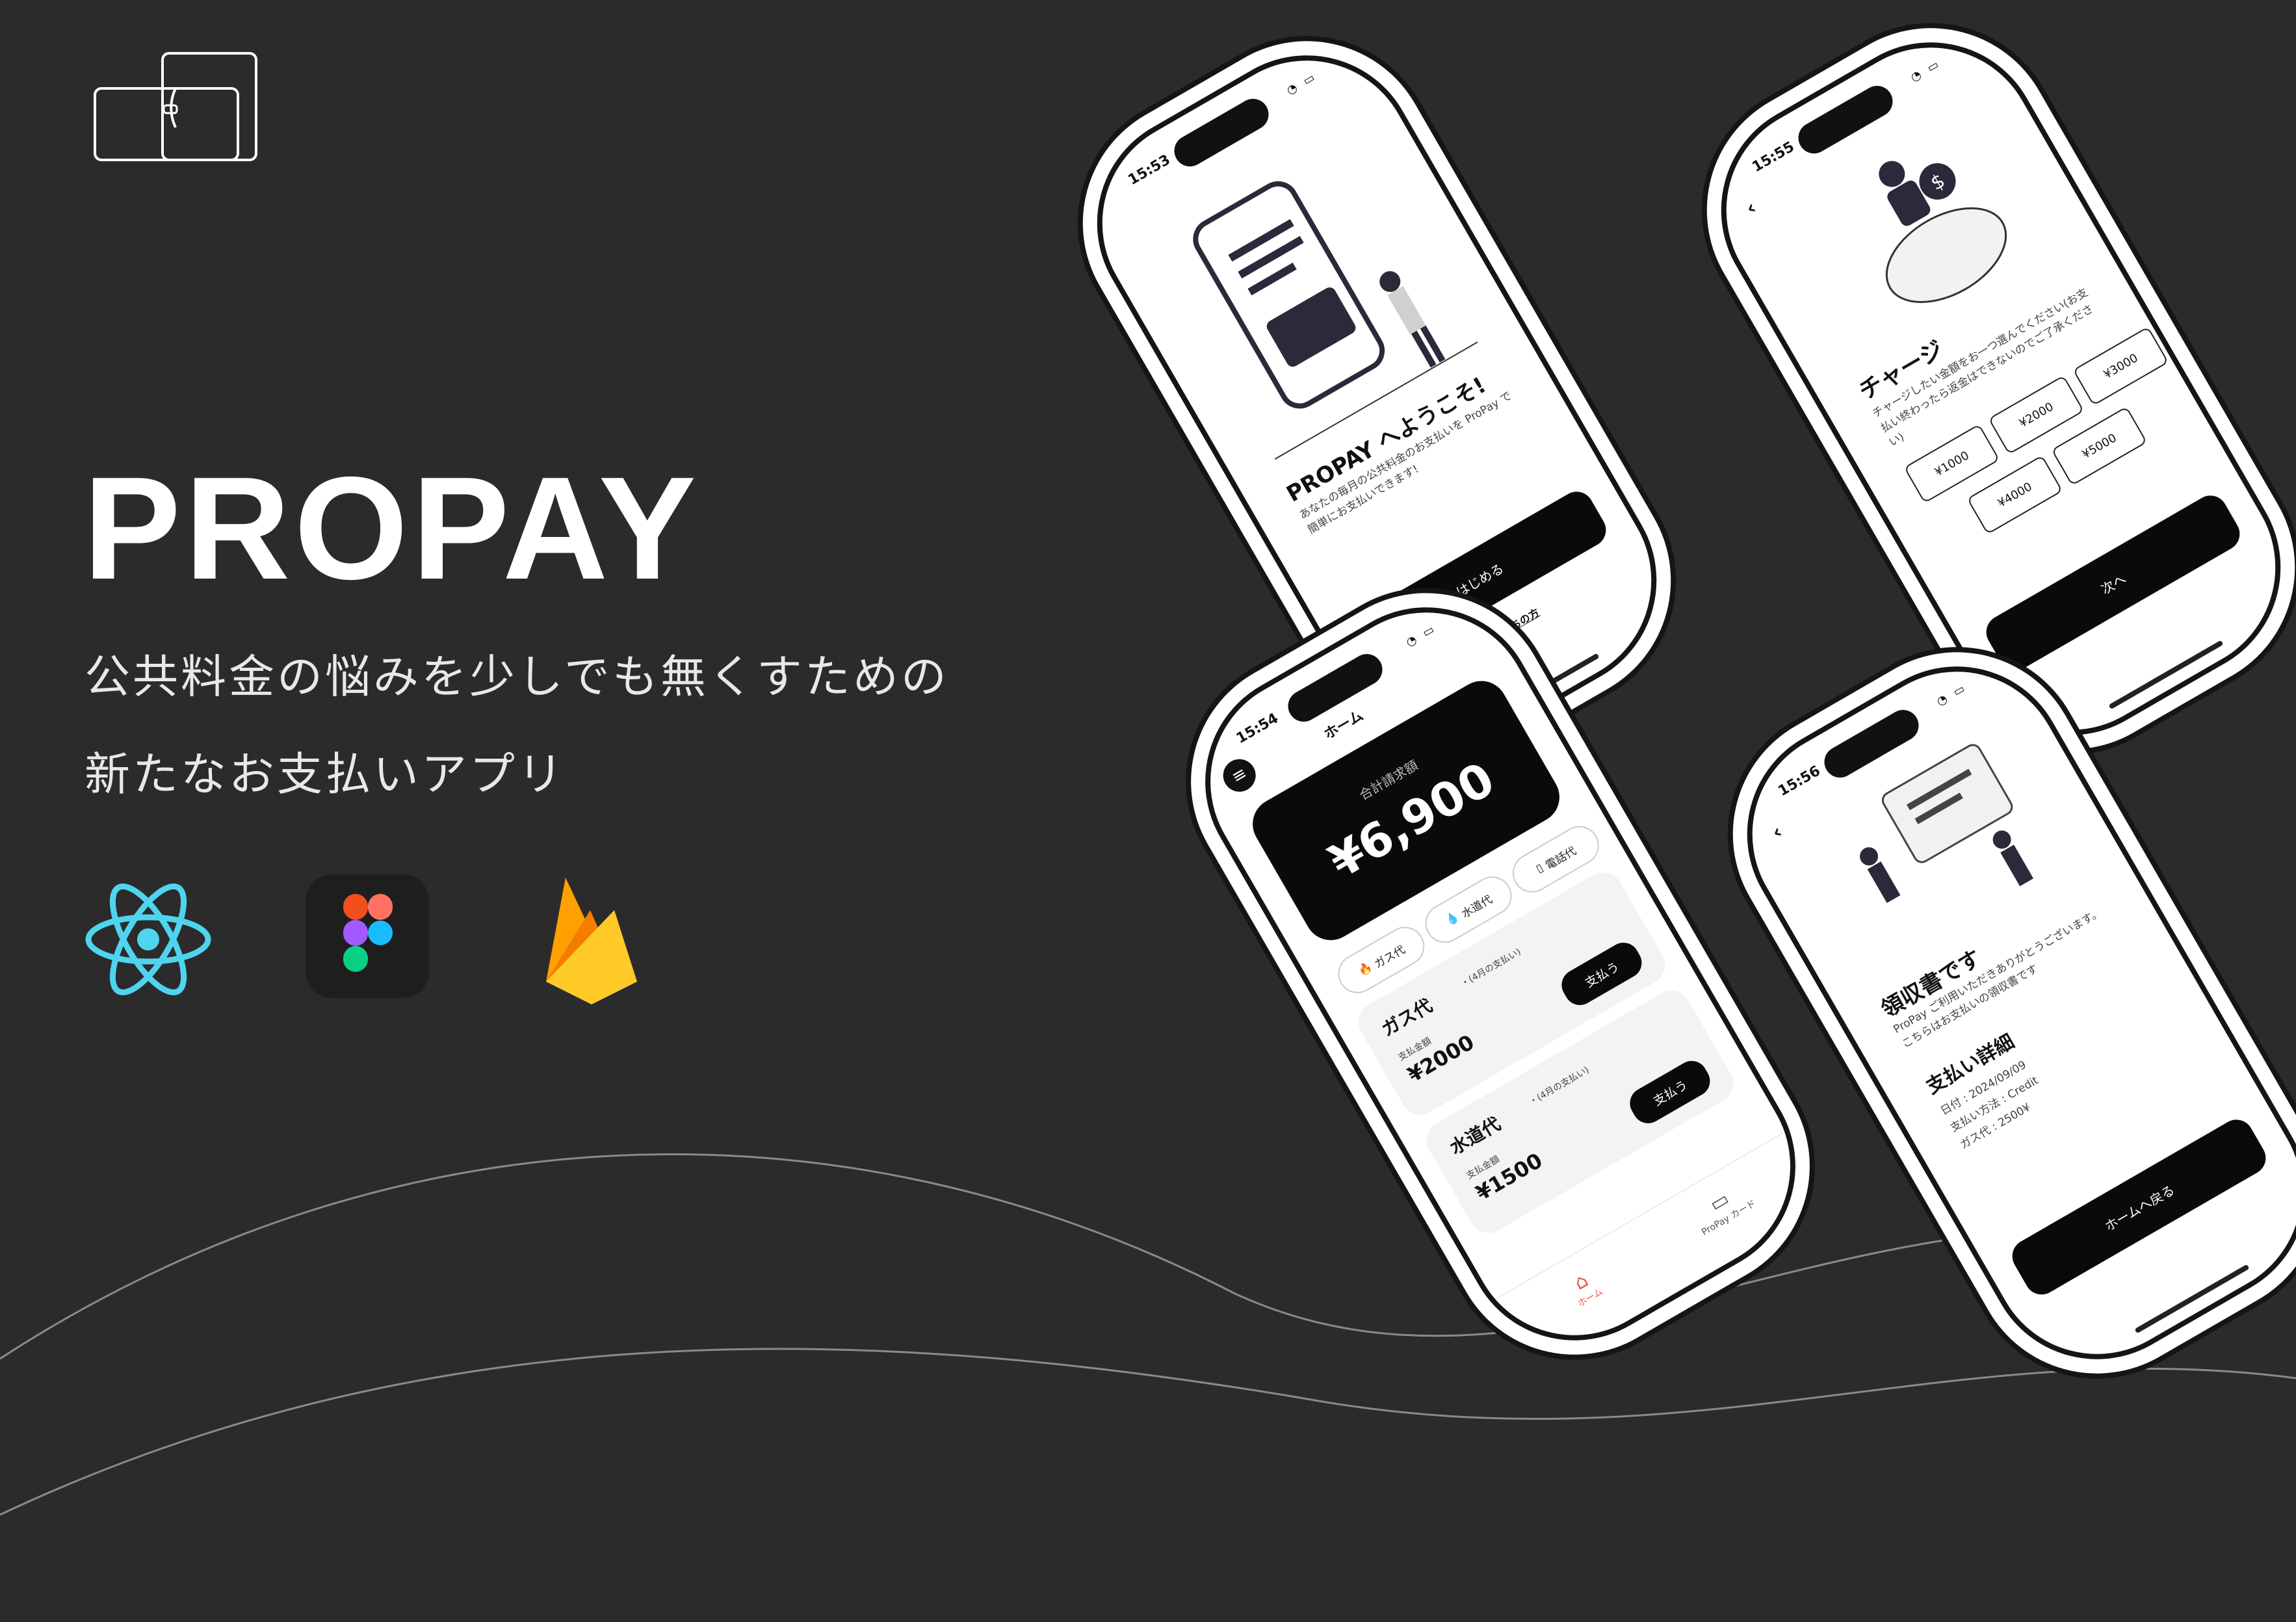 This screenshot has height=1622, width=2296. What do you see at coordinates (1539, 869) in the screenshot?
I see `phone-icon: ▯` at bounding box center [1539, 869].